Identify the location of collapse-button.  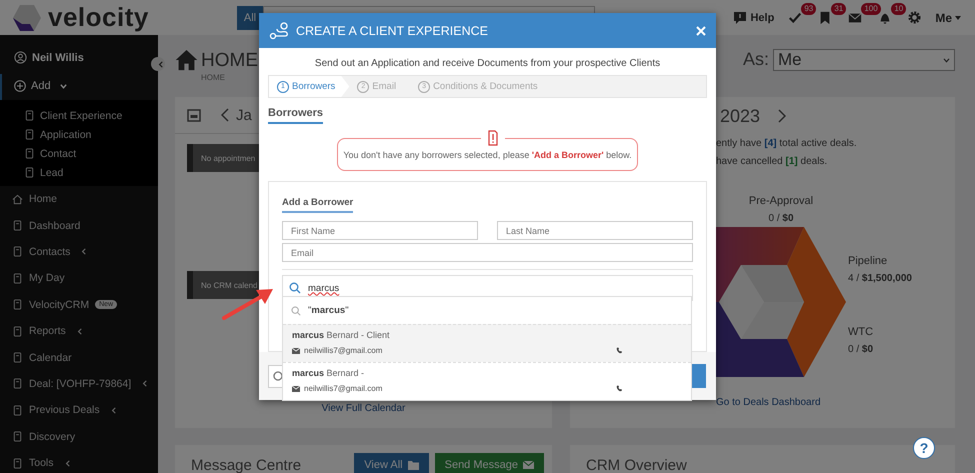
(158, 64).